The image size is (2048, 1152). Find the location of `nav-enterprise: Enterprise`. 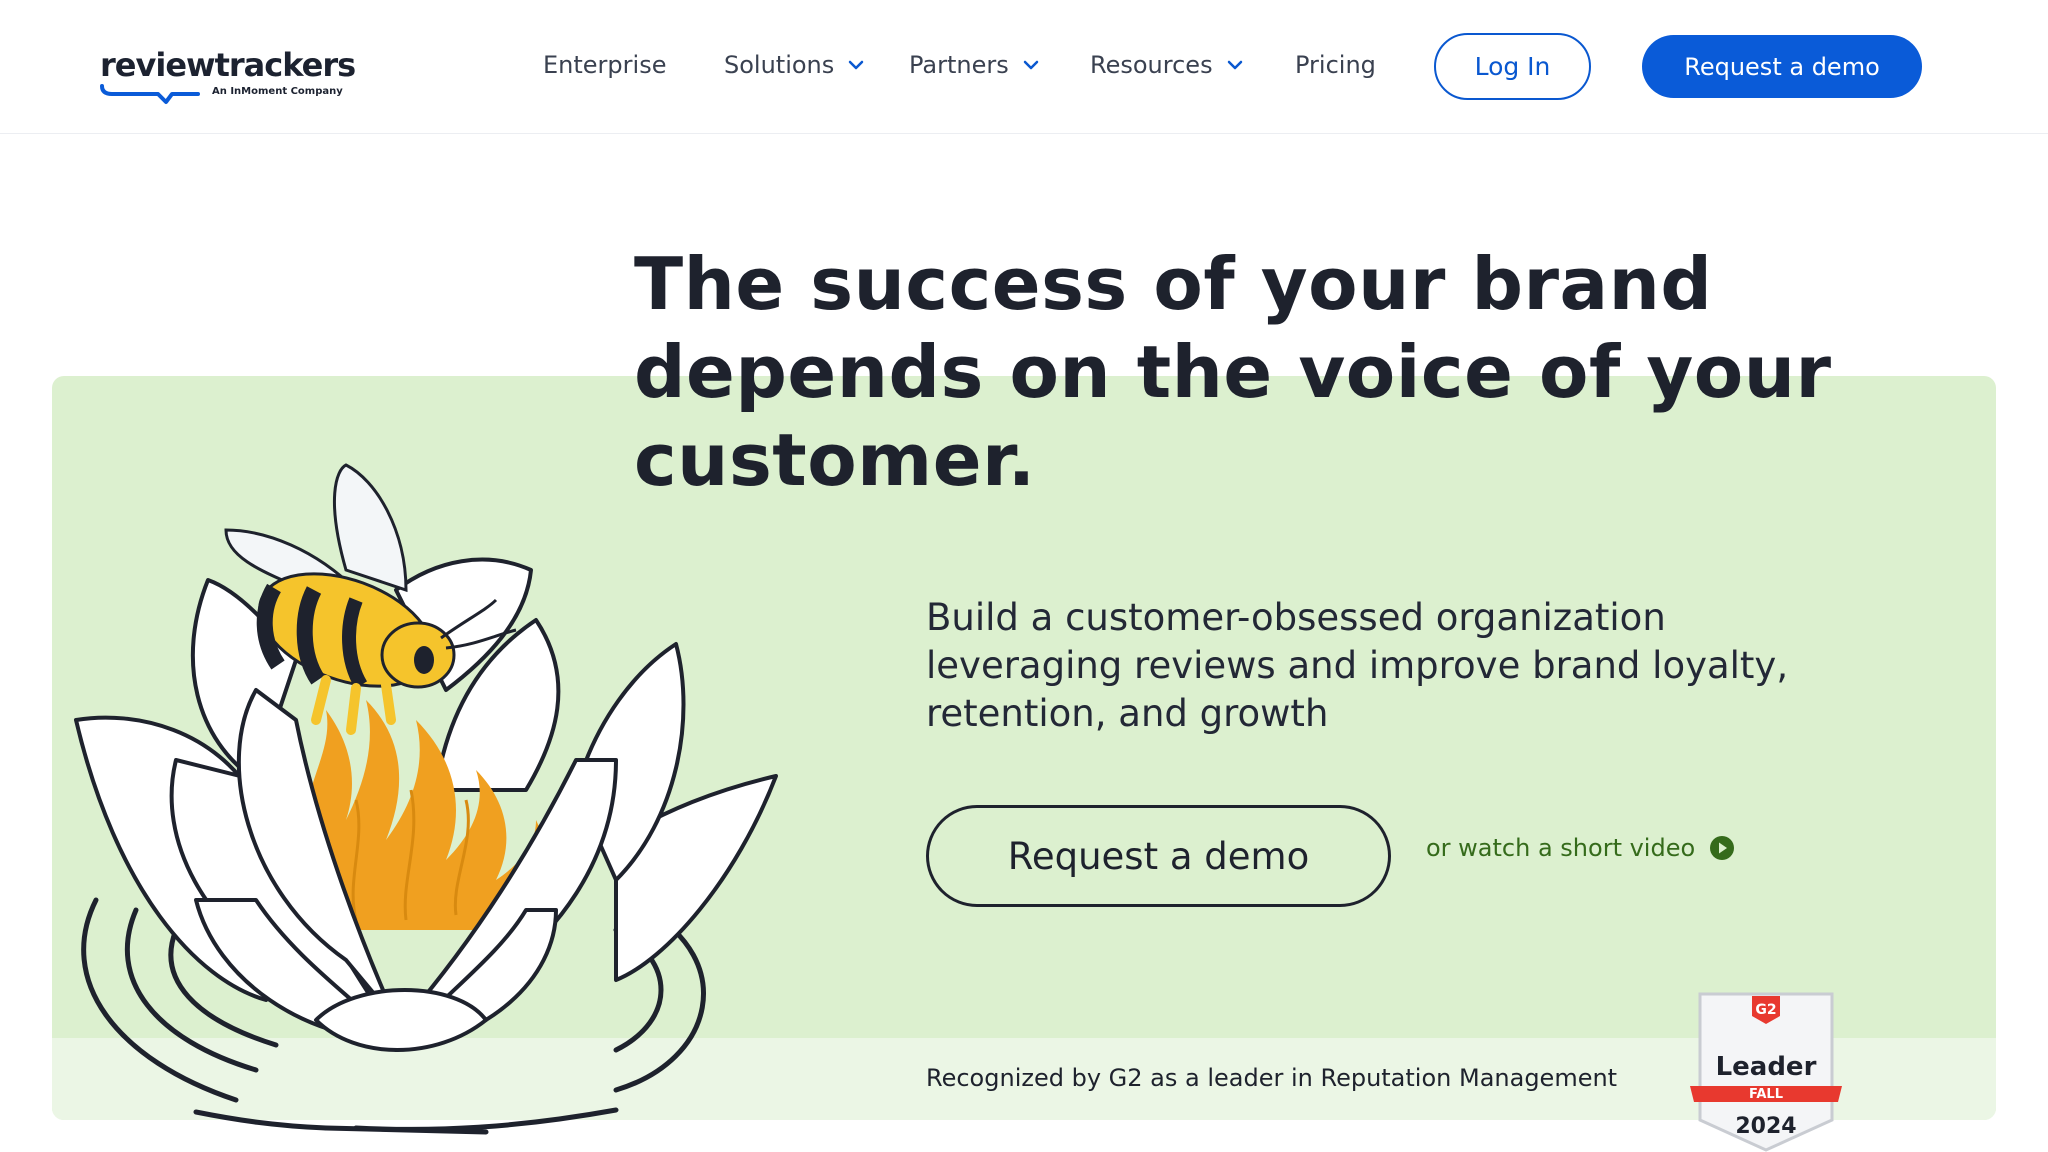

nav-enterprise: Enterprise is located at coordinates (604, 65).